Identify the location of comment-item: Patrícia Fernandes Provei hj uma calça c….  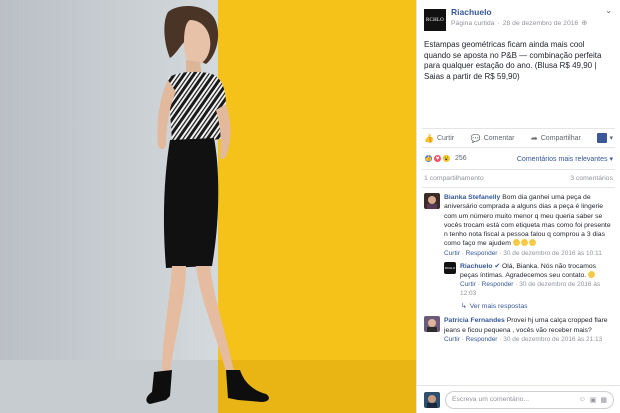
(519, 330).